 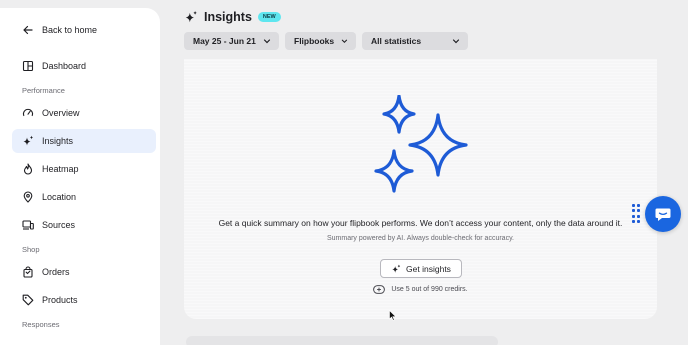 What do you see at coordinates (228, 17) in the screenshot?
I see `page-title: Insights` at bounding box center [228, 17].